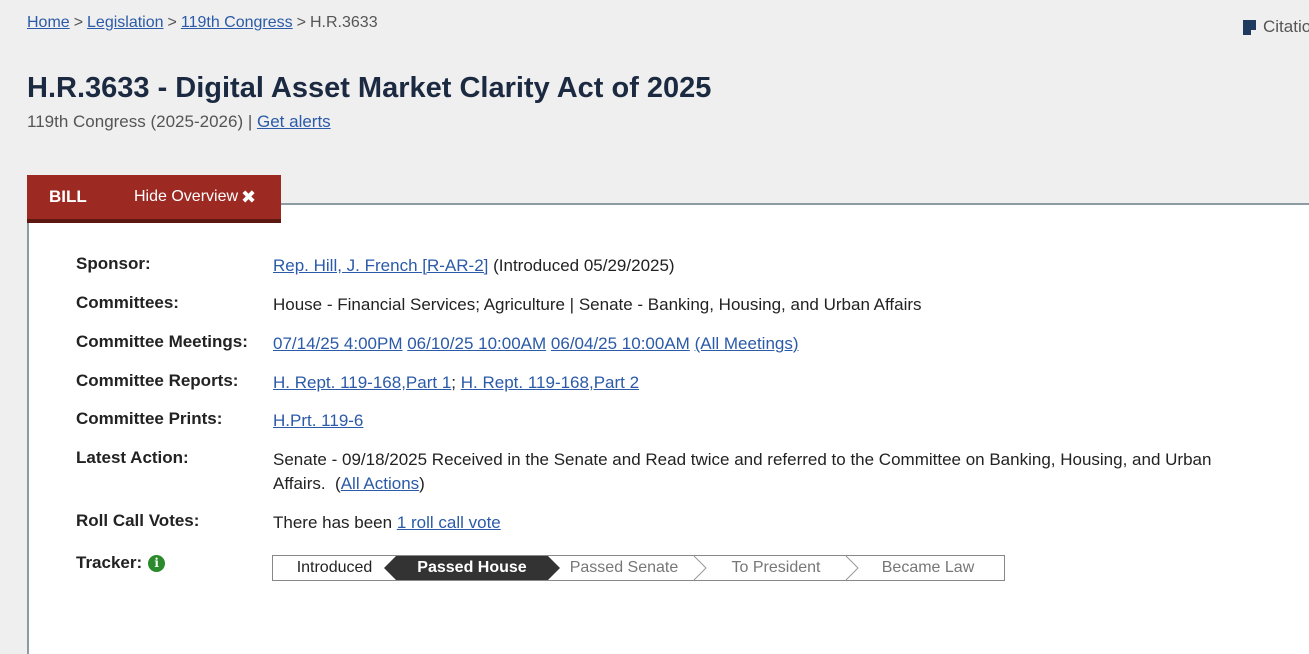 The image size is (1309, 654). What do you see at coordinates (550, 382) in the screenshot?
I see `report-link: H. Rept. 119-168,Part 2` at bounding box center [550, 382].